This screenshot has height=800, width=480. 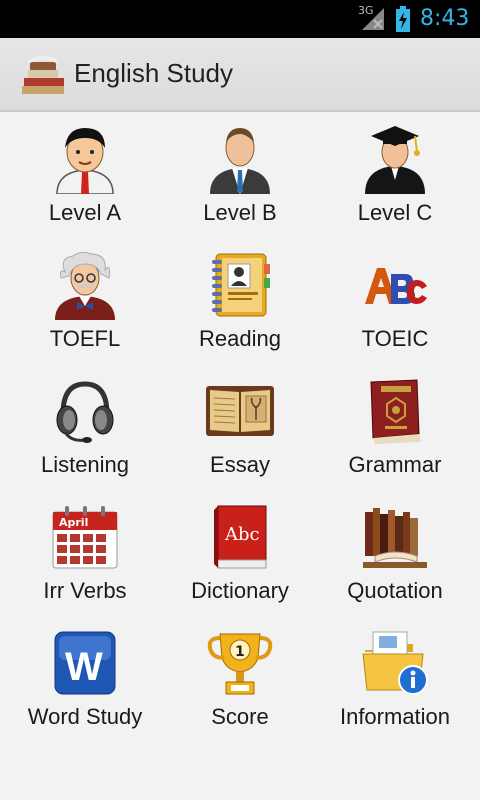 I want to click on books-logo-icon, so click(x=43, y=74).